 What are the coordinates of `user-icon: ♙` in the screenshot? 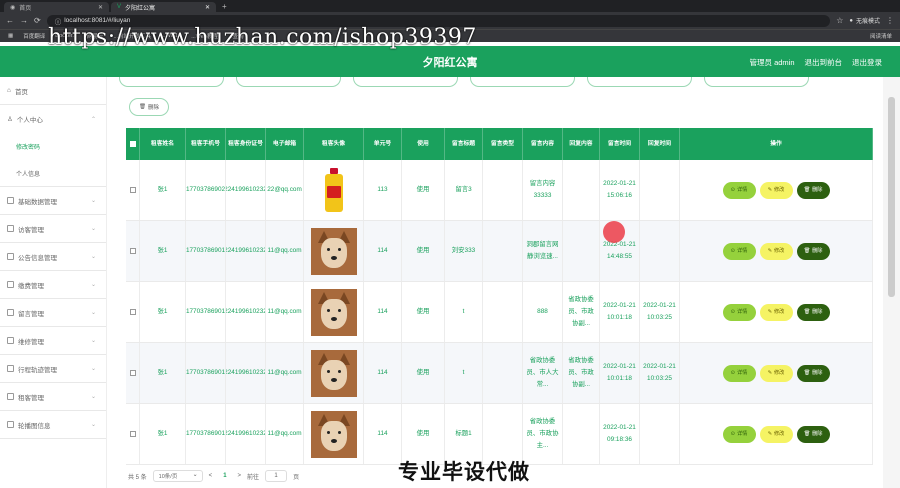 It's located at (10, 119).